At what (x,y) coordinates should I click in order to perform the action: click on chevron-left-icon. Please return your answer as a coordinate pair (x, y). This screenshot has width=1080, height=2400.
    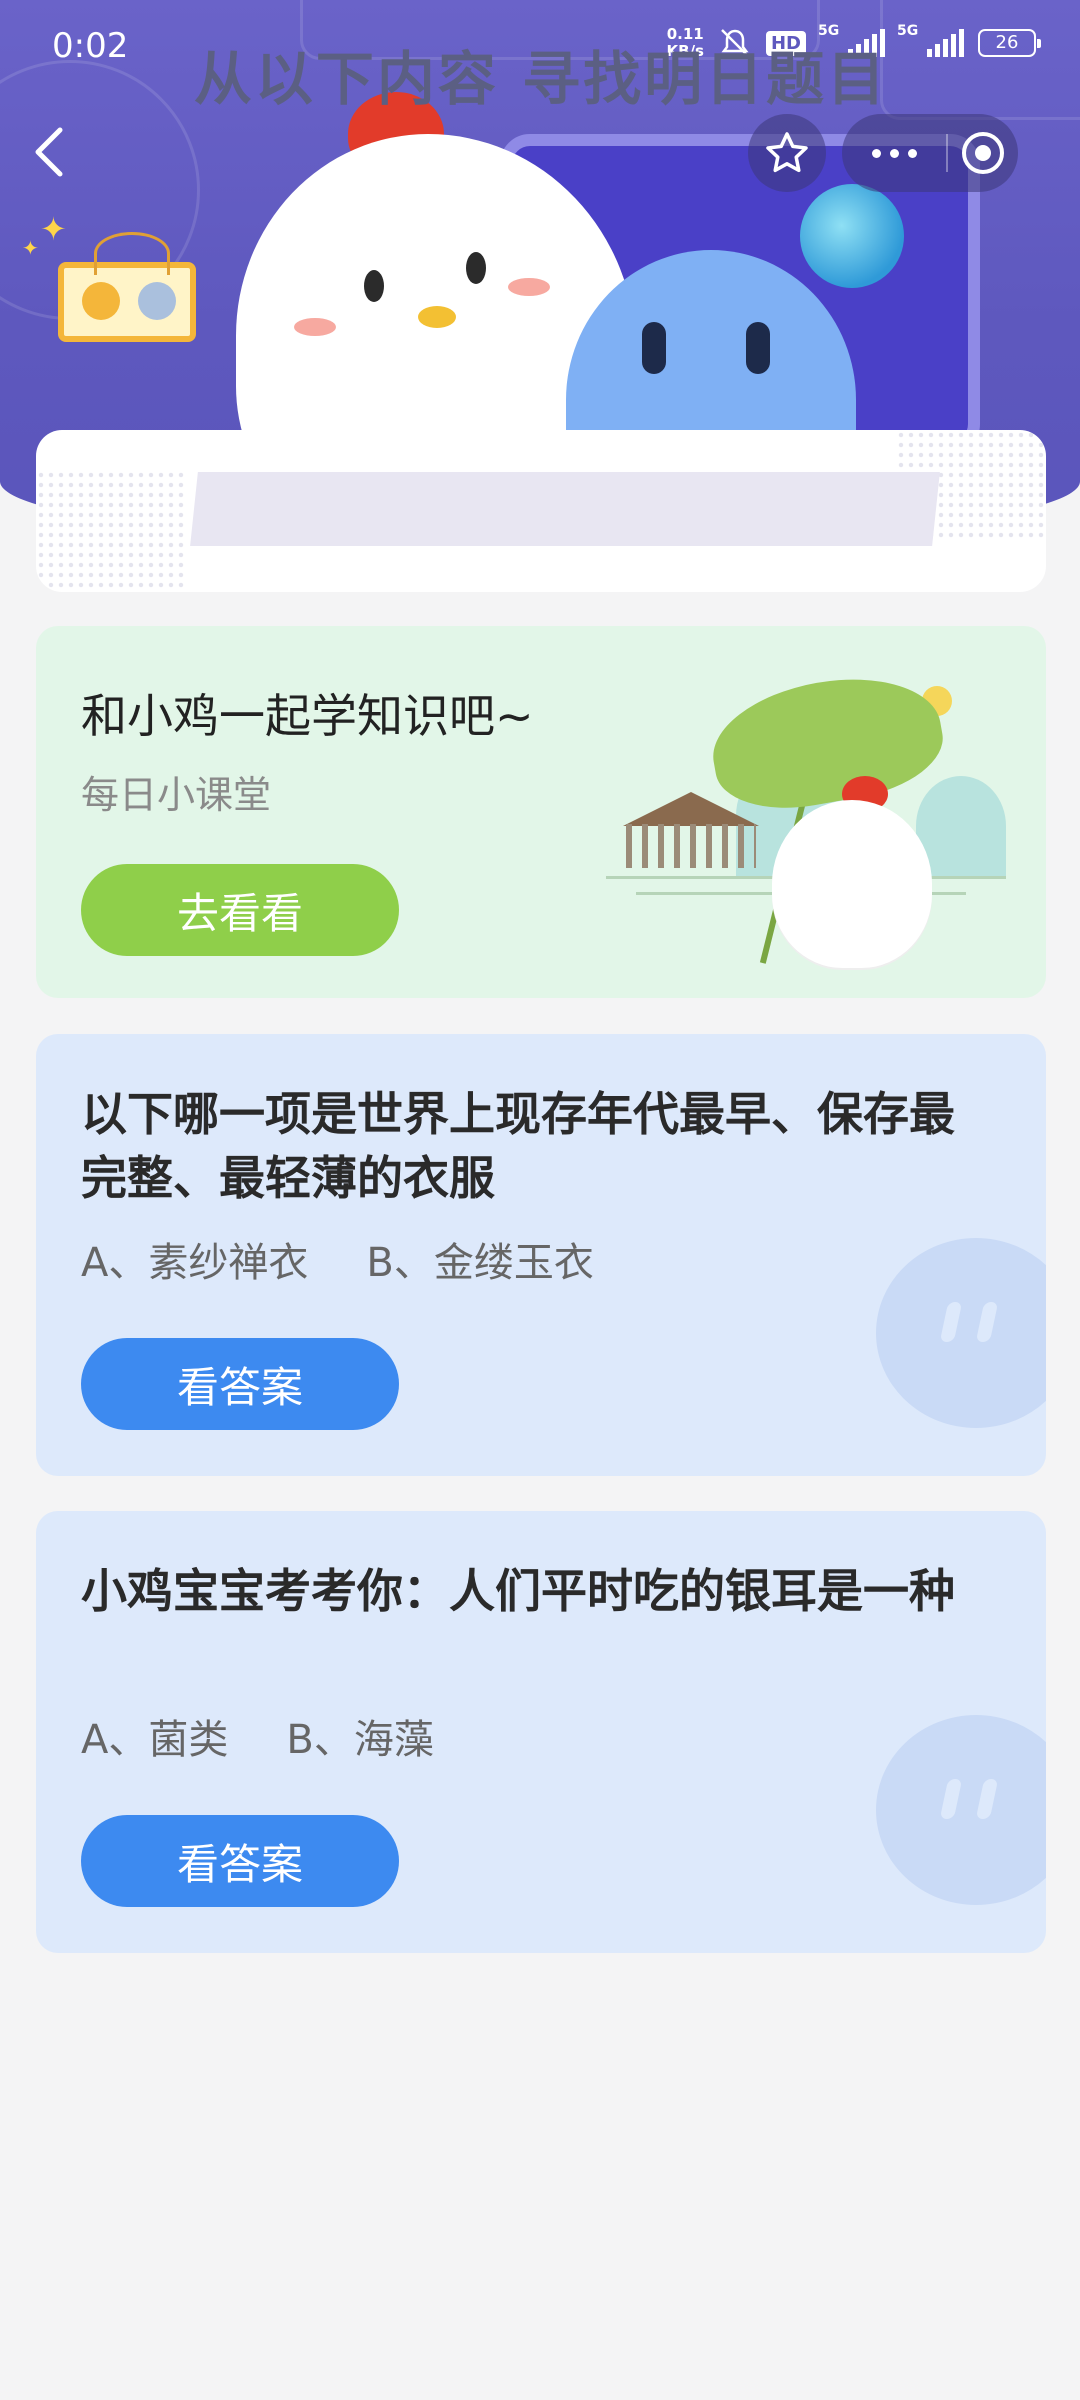
    Looking at the image, I should click on (49, 152).